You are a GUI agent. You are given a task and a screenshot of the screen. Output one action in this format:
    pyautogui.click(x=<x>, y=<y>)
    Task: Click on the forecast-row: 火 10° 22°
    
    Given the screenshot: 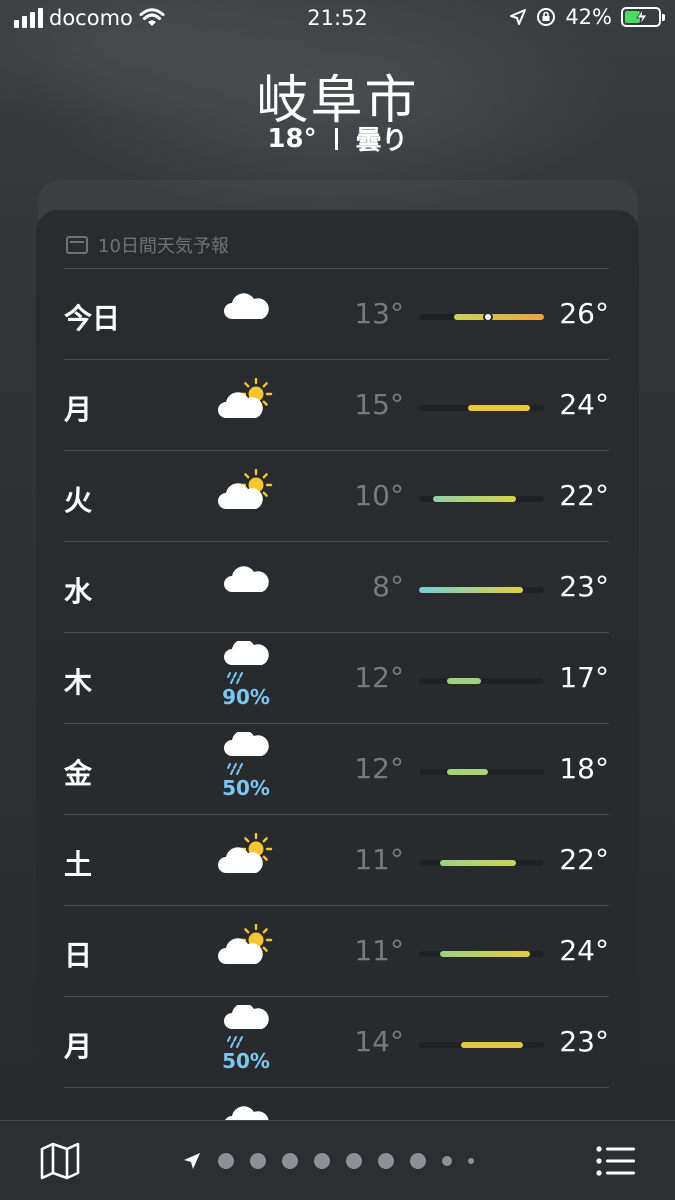 What is the action you would take?
    pyautogui.click(x=336, y=495)
    